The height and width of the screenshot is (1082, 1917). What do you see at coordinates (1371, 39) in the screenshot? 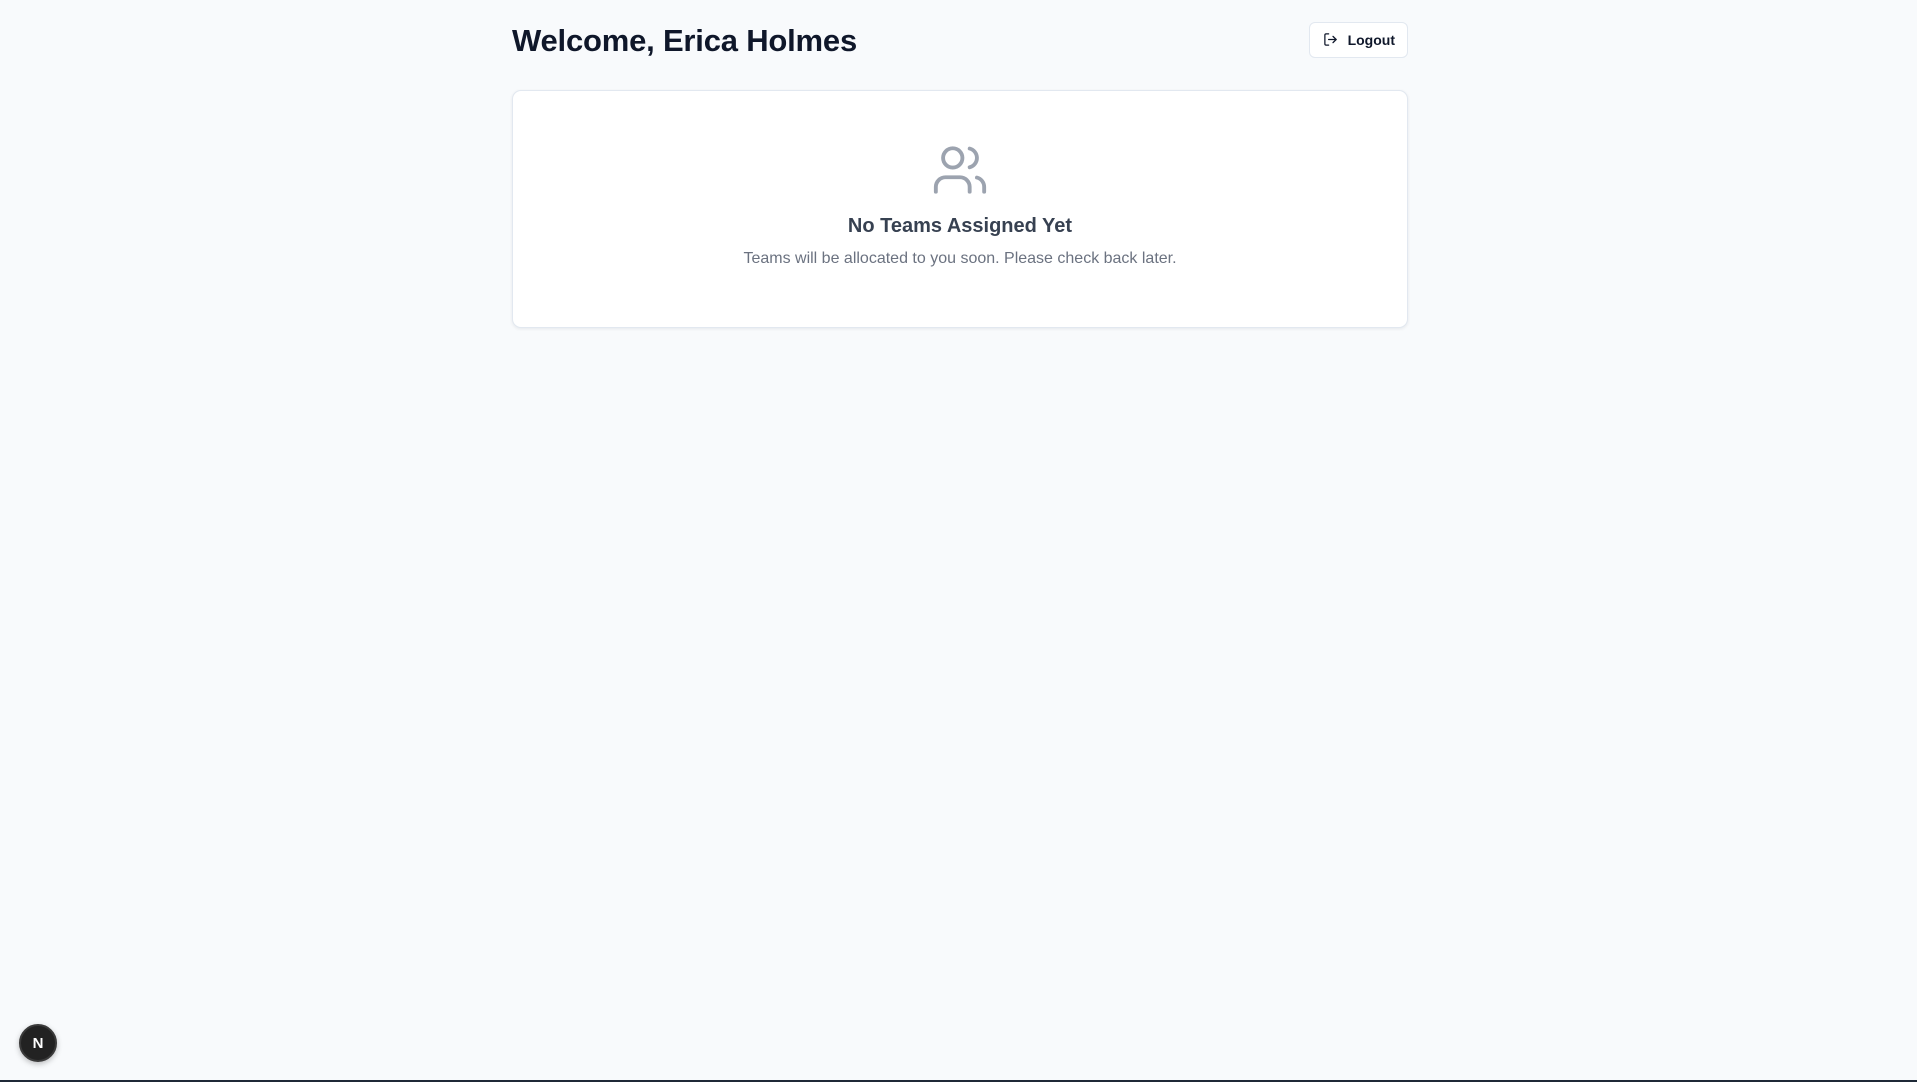
I see `logout-label: Logout` at bounding box center [1371, 39].